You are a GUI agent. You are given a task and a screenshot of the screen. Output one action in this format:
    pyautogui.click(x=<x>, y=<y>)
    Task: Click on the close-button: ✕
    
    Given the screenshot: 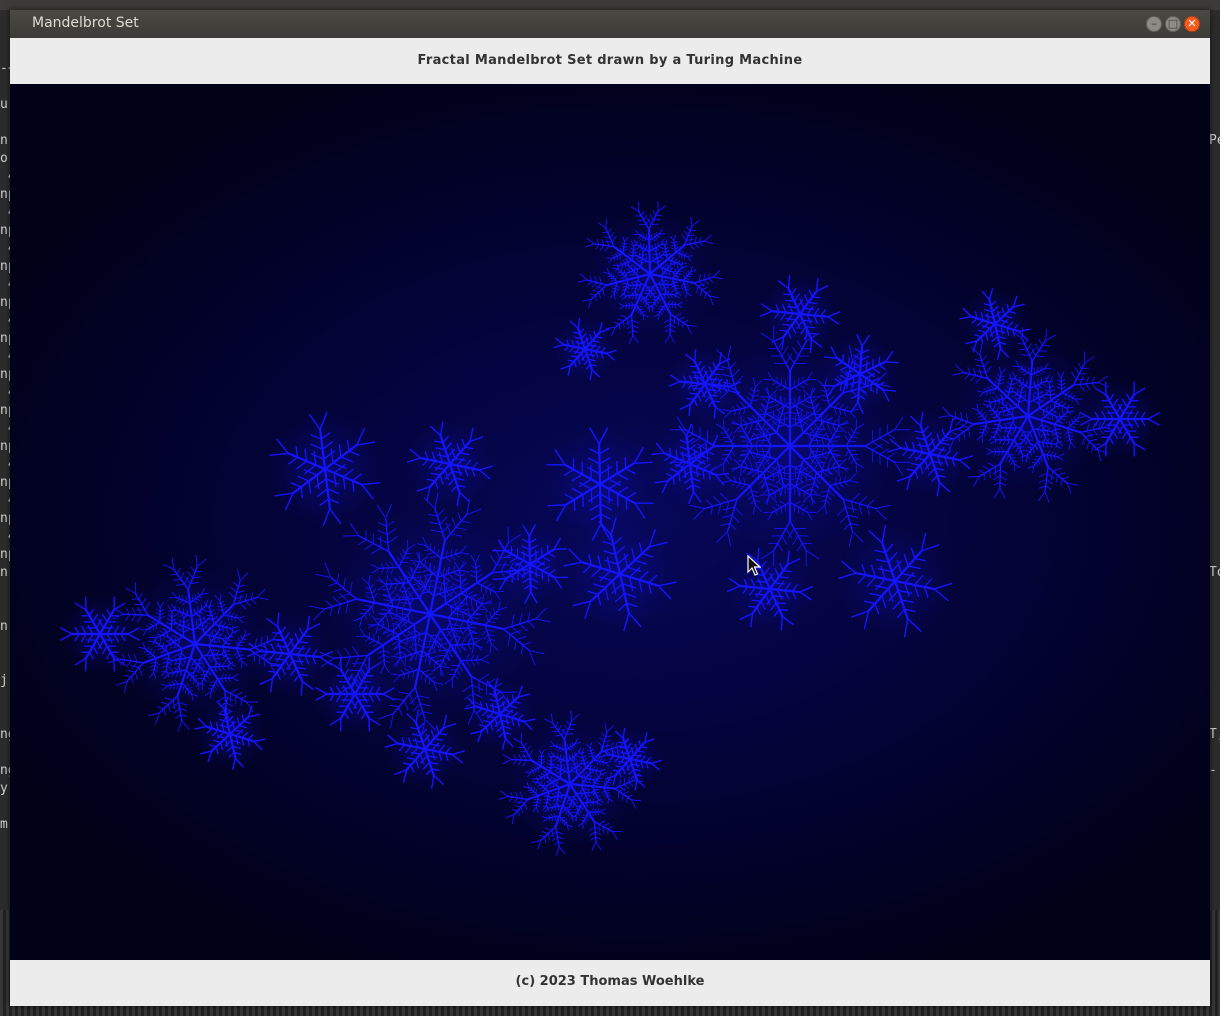 What is the action you would take?
    pyautogui.click(x=1192, y=24)
    